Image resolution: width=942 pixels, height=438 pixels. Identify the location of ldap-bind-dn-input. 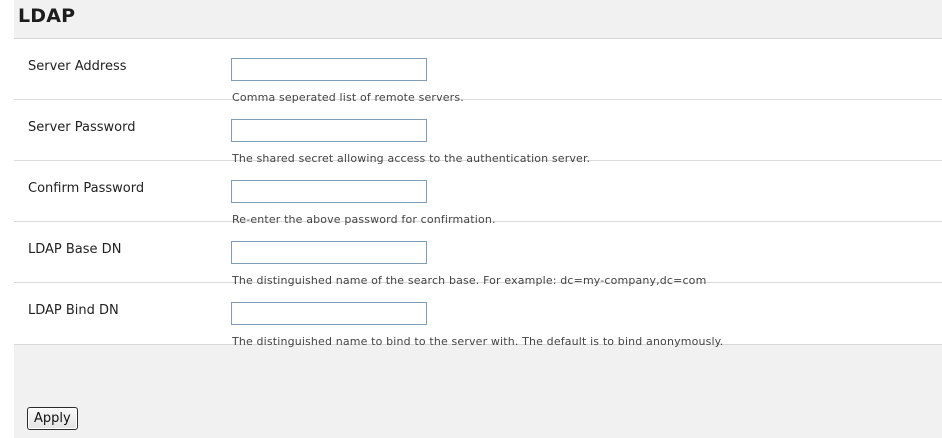
(329, 313).